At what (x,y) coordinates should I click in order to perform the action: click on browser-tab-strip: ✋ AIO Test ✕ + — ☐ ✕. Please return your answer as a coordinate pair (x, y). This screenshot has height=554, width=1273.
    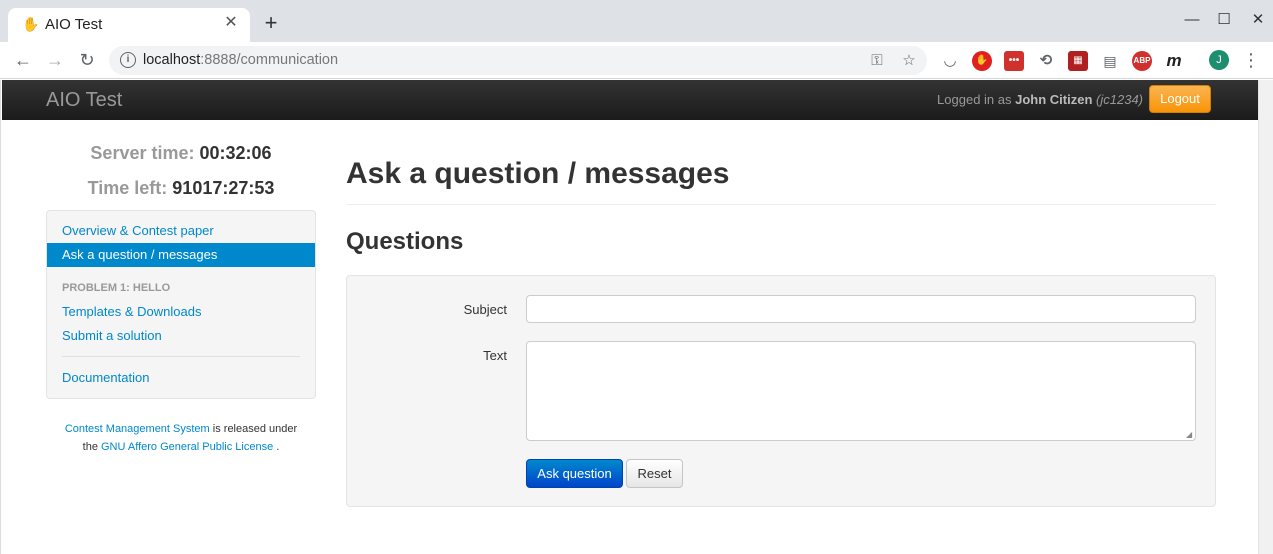
    Looking at the image, I should click on (636, 21).